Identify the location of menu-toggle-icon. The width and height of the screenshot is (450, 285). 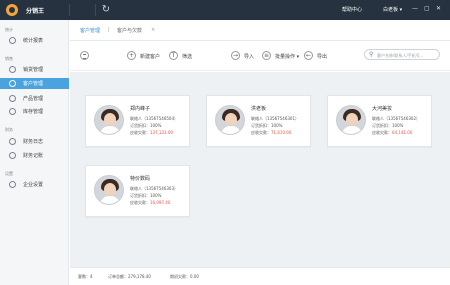
(84, 55).